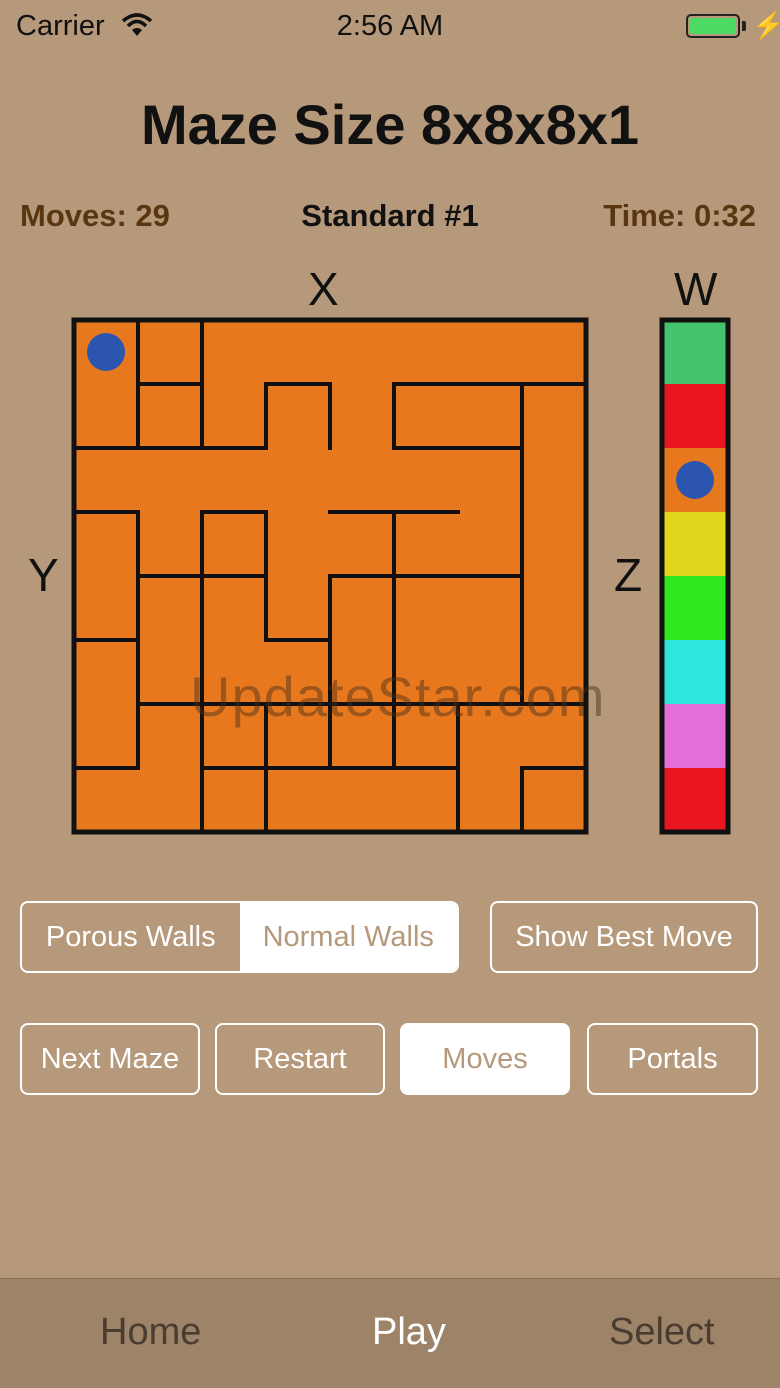 The width and height of the screenshot is (780, 1388). I want to click on player-marker, so click(106, 352).